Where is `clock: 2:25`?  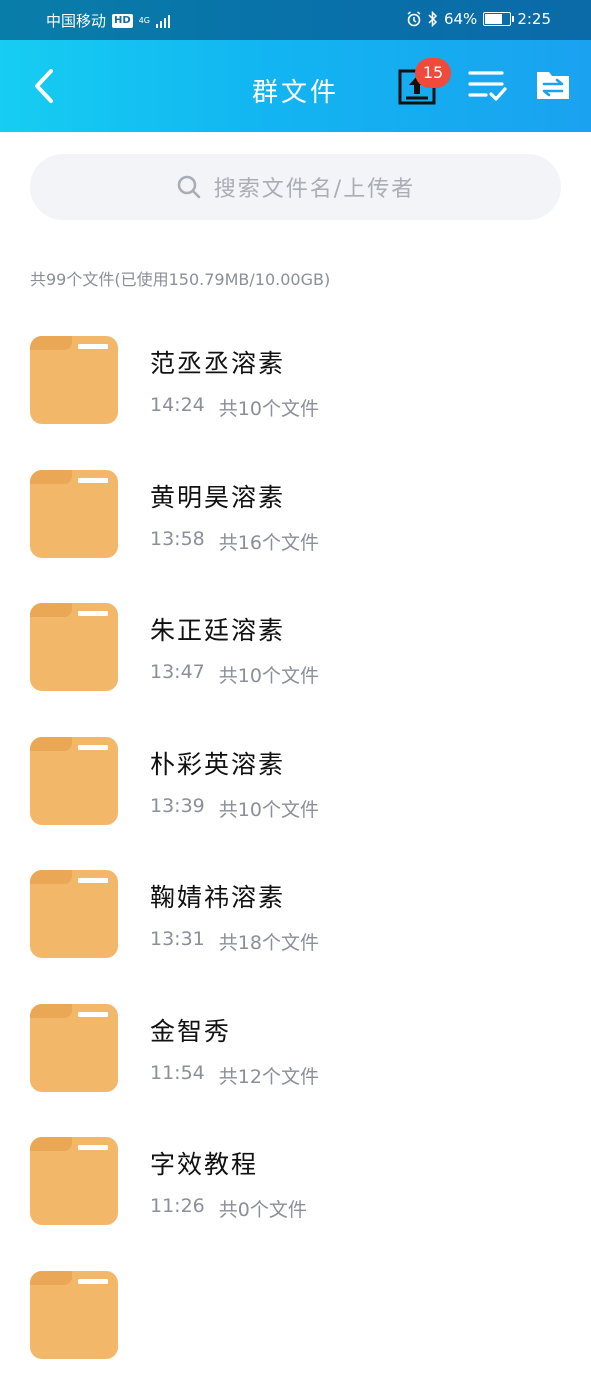
clock: 2:25 is located at coordinates (534, 19).